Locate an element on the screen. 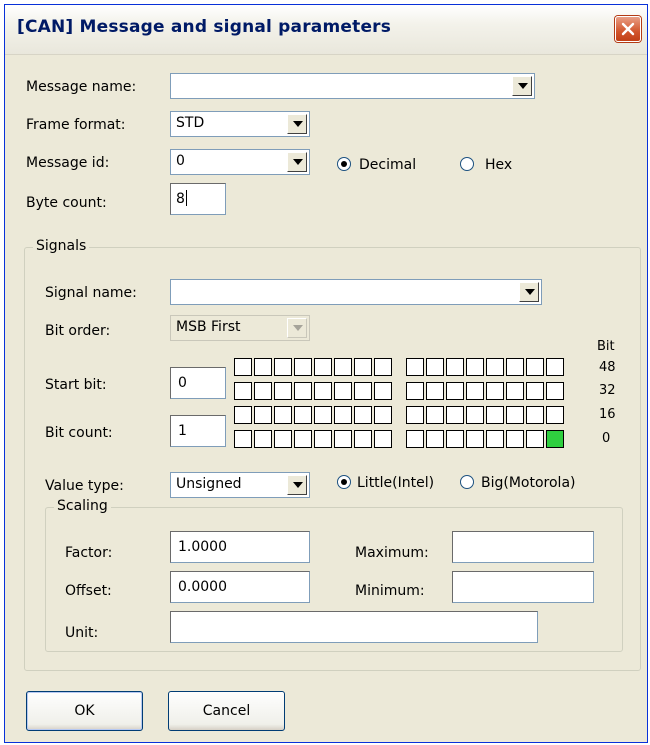  endian-little-radio is located at coordinates (344, 482).